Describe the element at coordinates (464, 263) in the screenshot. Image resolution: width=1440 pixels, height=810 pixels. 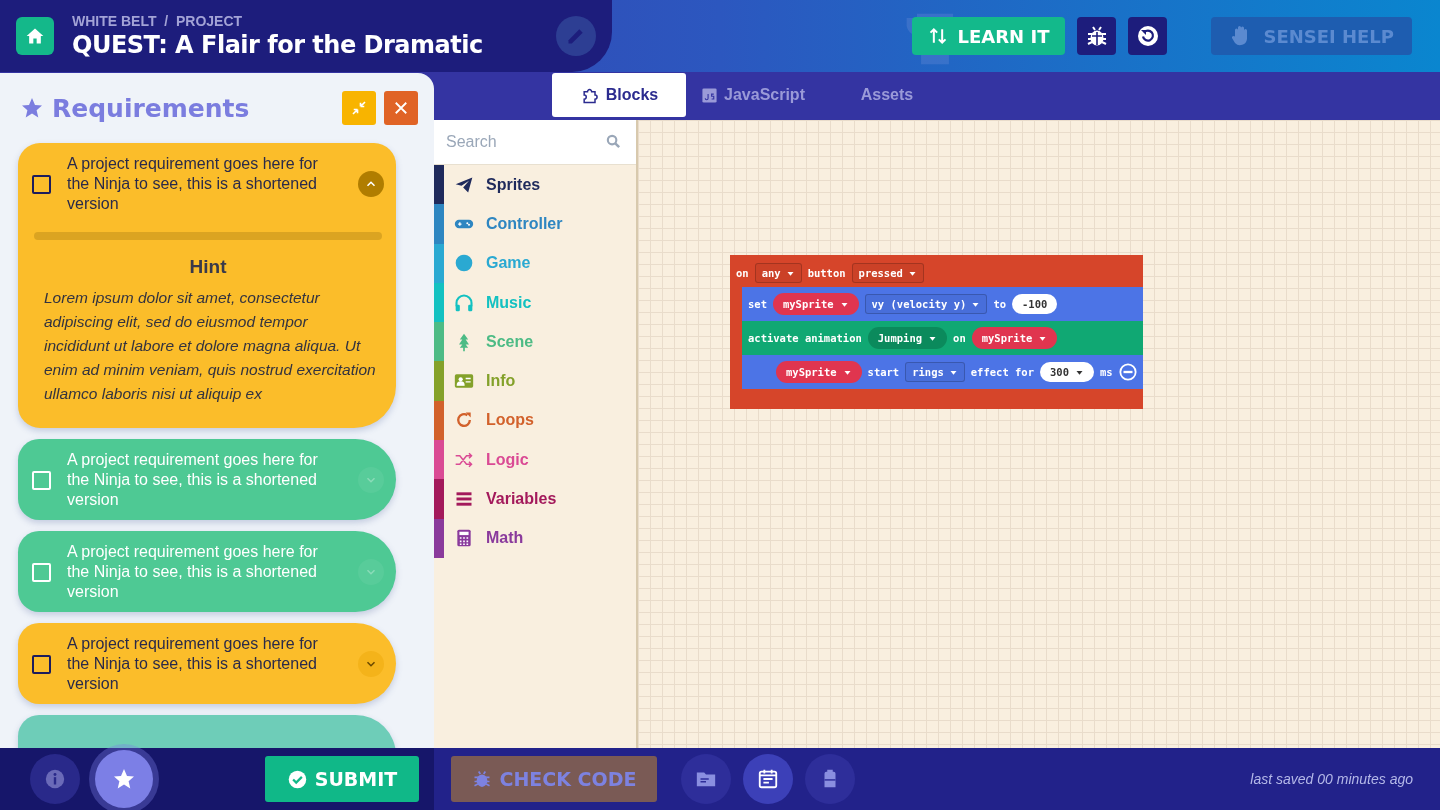
I see `circle-icon` at that location.